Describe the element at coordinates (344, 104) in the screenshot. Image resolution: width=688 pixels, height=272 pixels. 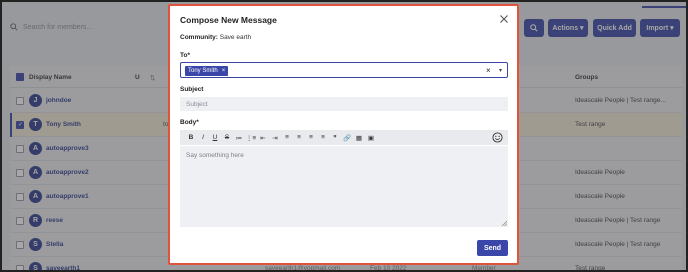
I see `subject-input` at that location.